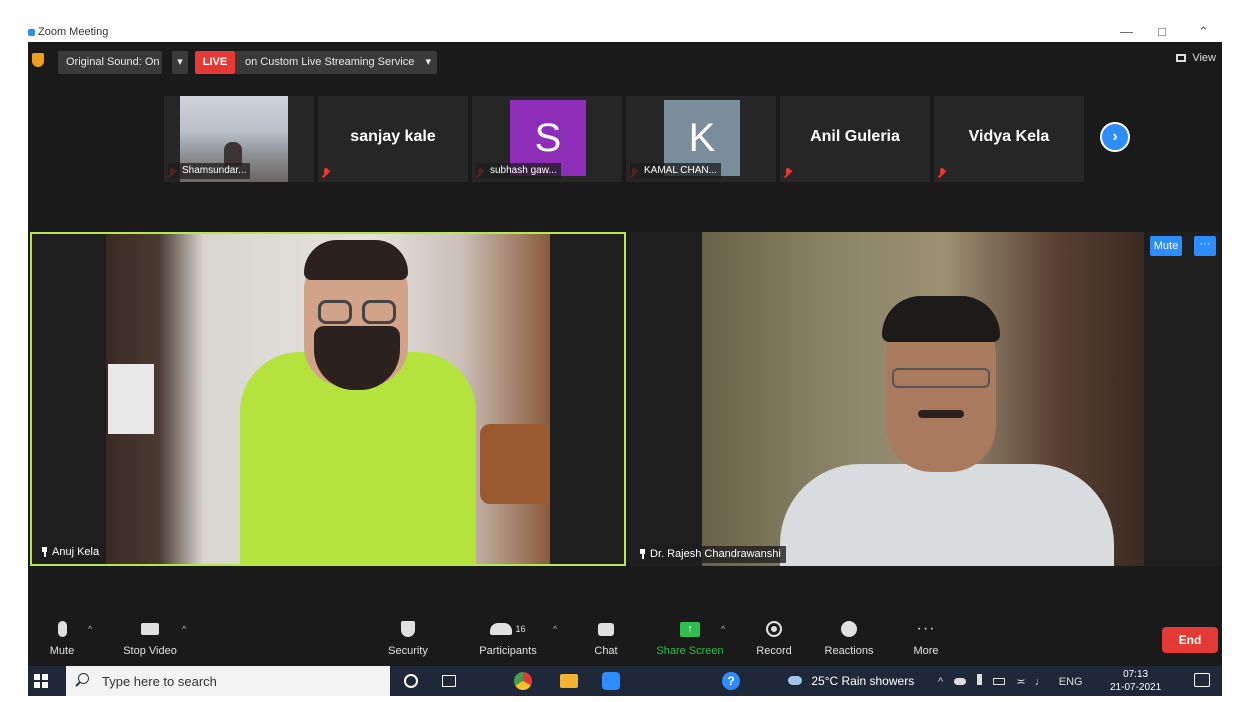 The width and height of the screenshot is (1246, 702). Describe the element at coordinates (501, 629) in the screenshot. I see `participants-icon` at that location.